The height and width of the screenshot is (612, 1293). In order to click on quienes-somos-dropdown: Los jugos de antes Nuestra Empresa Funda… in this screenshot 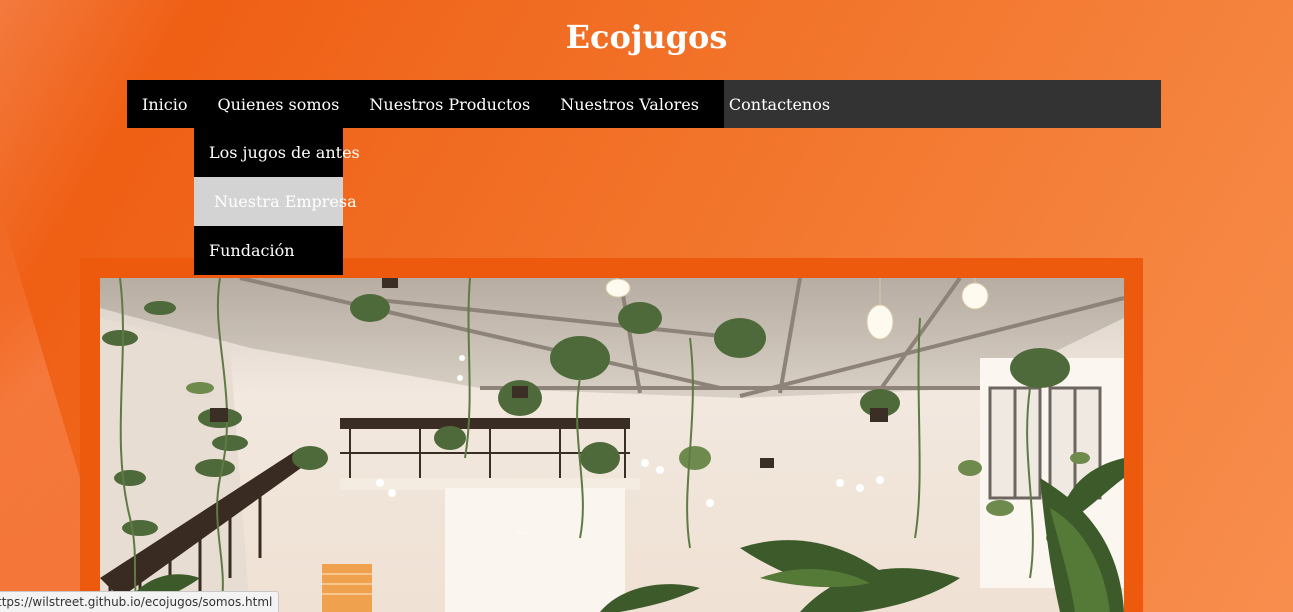, I will do `click(277, 201)`.